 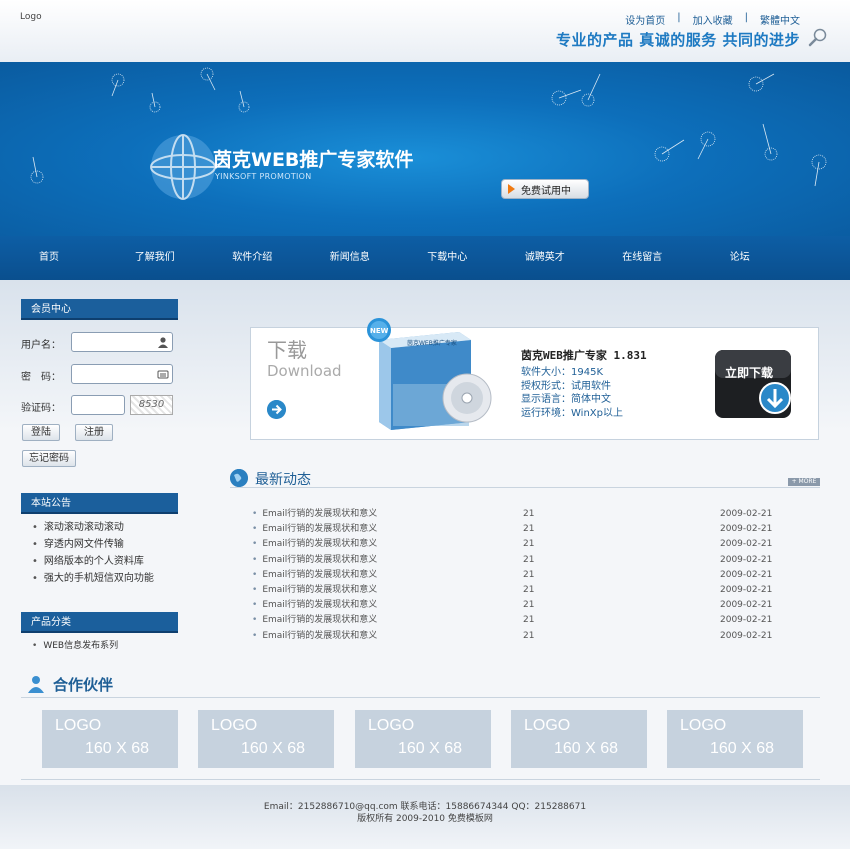 I want to click on category-item: WEB信息发布系列, so click(x=75, y=646).